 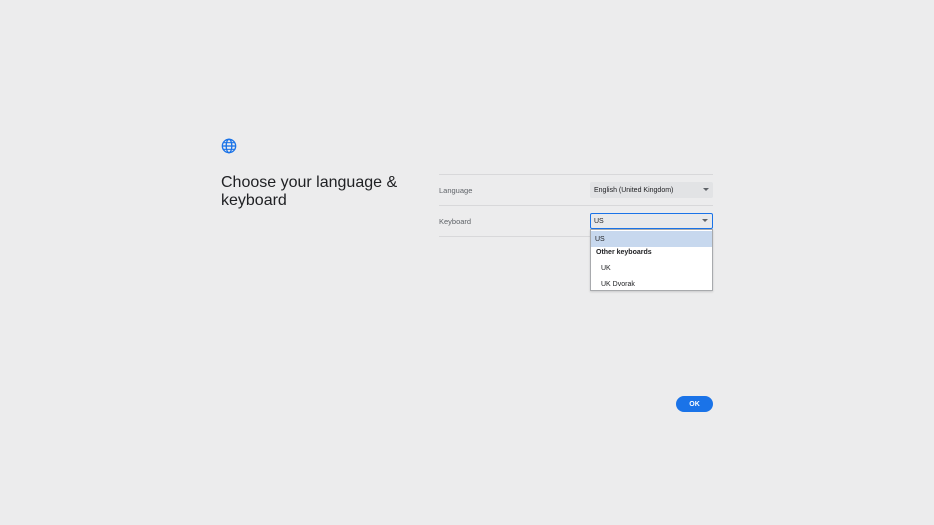 I want to click on language-label: Language, so click(x=456, y=190).